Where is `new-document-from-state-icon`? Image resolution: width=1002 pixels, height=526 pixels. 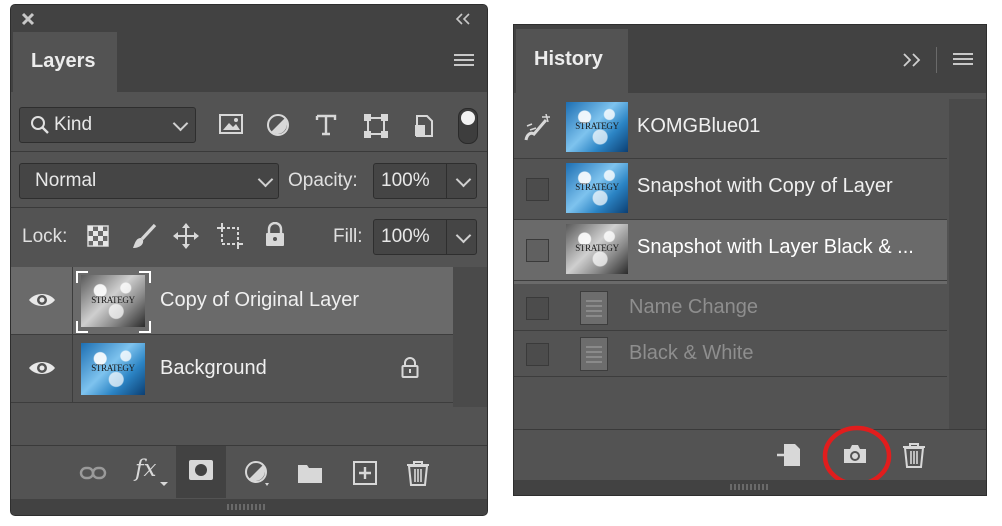 new-document-from-state-icon is located at coordinates (790, 455).